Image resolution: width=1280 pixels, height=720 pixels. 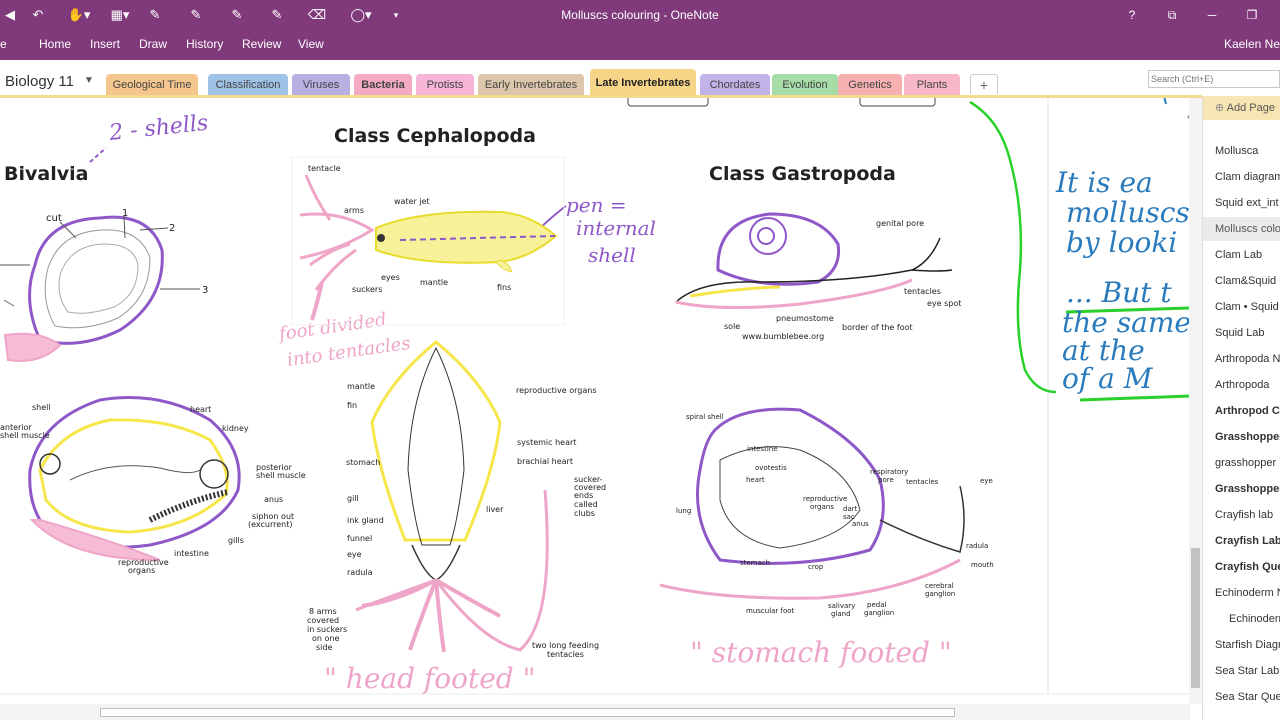 What do you see at coordinates (1247, 359) in the screenshot?
I see `page-item: Arthropoda N` at bounding box center [1247, 359].